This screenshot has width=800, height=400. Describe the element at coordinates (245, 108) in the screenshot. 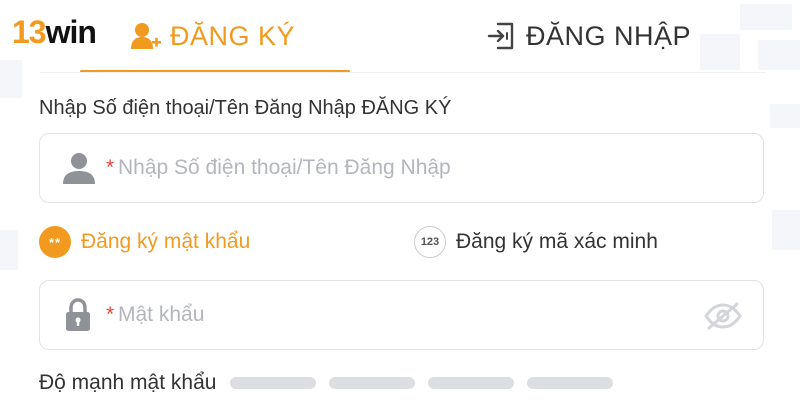

I see `username-field-label: Nhập Số điện thoại/Tên Đăng Nhập ĐĂNG KÝ` at that location.